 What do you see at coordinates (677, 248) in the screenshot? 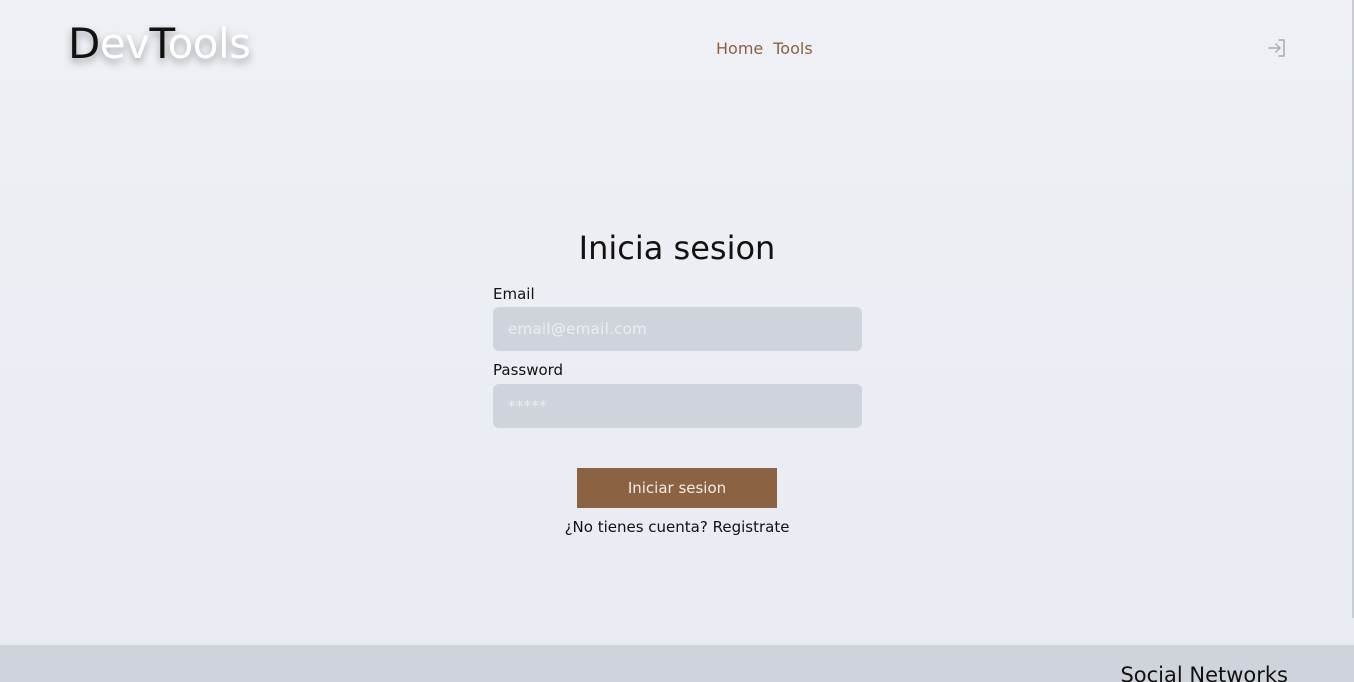
I see `page-title: Inicia sesion` at bounding box center [677, 248].